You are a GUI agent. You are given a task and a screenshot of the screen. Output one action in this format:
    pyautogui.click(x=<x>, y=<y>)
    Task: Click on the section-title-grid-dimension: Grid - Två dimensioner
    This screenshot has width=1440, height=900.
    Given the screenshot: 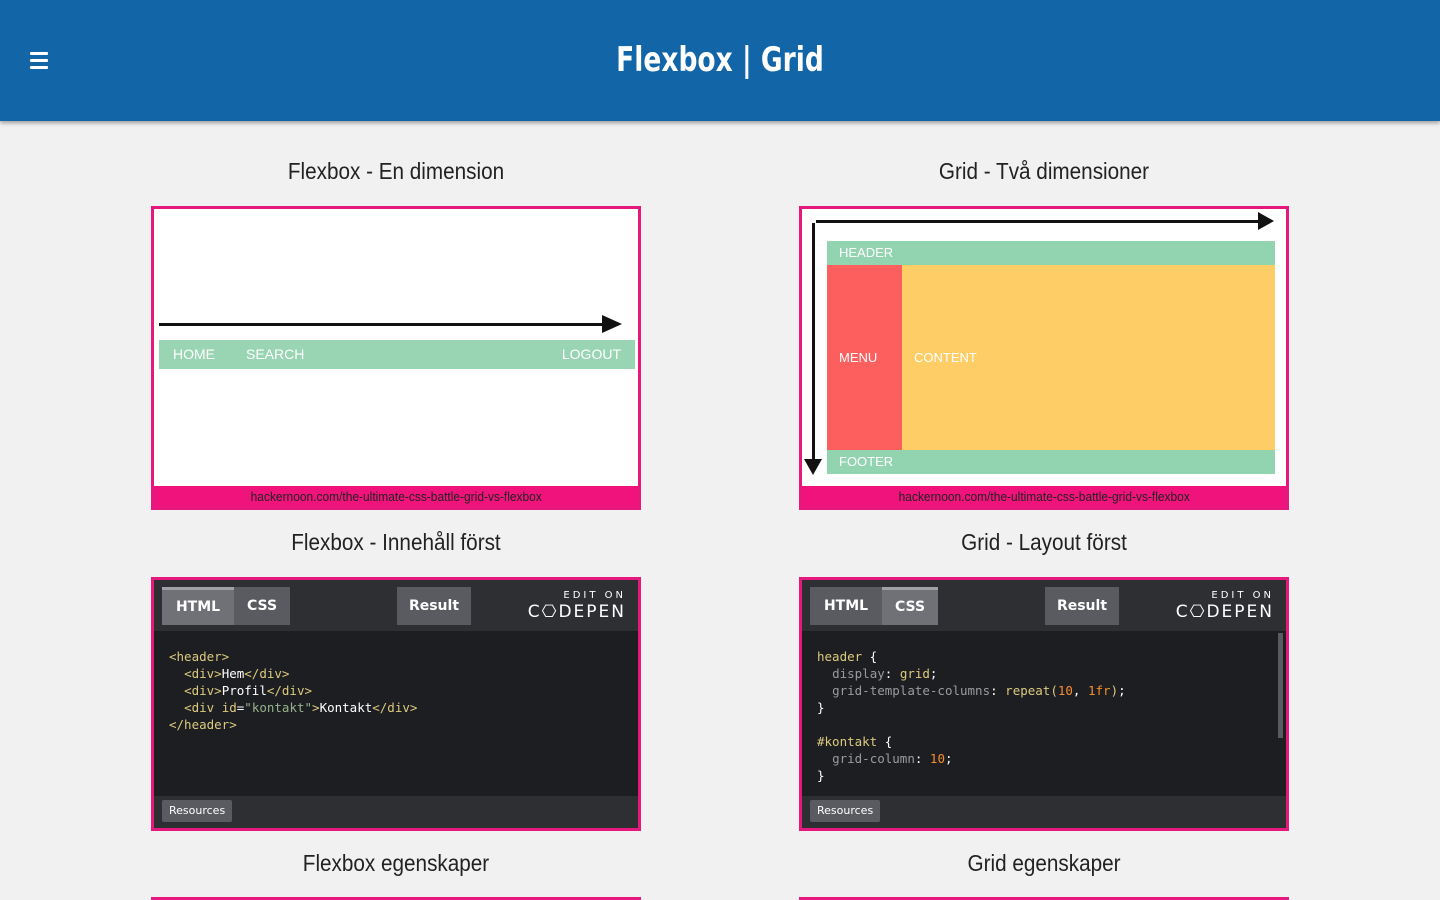 What is the action you would take?
    pyautogui.click(x=1044, y=171)
    